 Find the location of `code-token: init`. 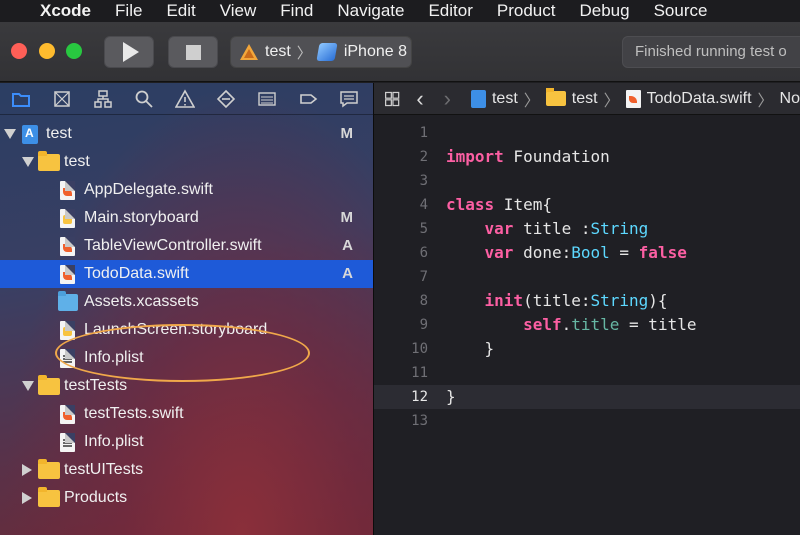

code-token: init is located at coordinates (504, 300).